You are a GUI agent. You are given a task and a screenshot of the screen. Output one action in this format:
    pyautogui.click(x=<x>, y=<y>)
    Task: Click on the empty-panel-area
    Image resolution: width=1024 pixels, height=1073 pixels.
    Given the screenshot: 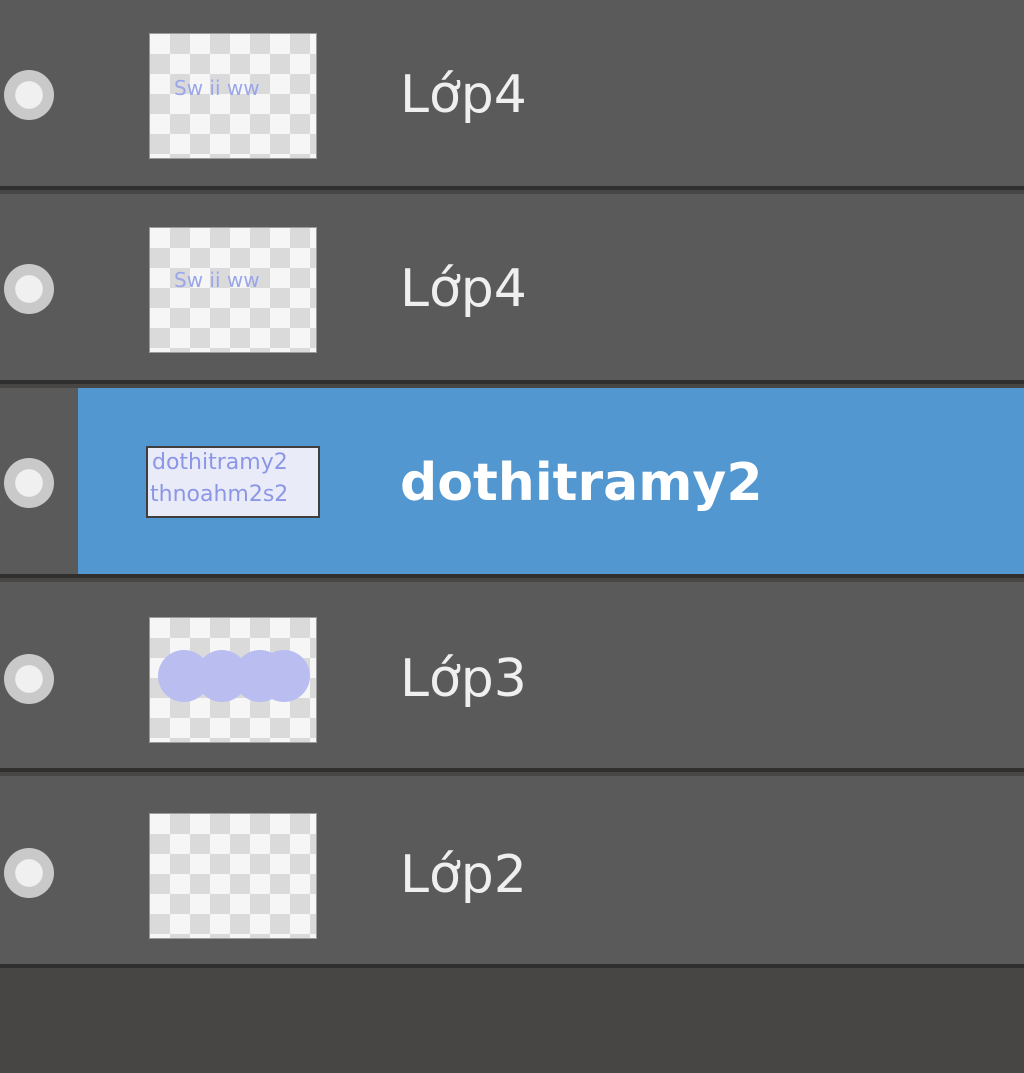 What is the action you would take?
    pyautogui.click(x=512, y=1020)
    